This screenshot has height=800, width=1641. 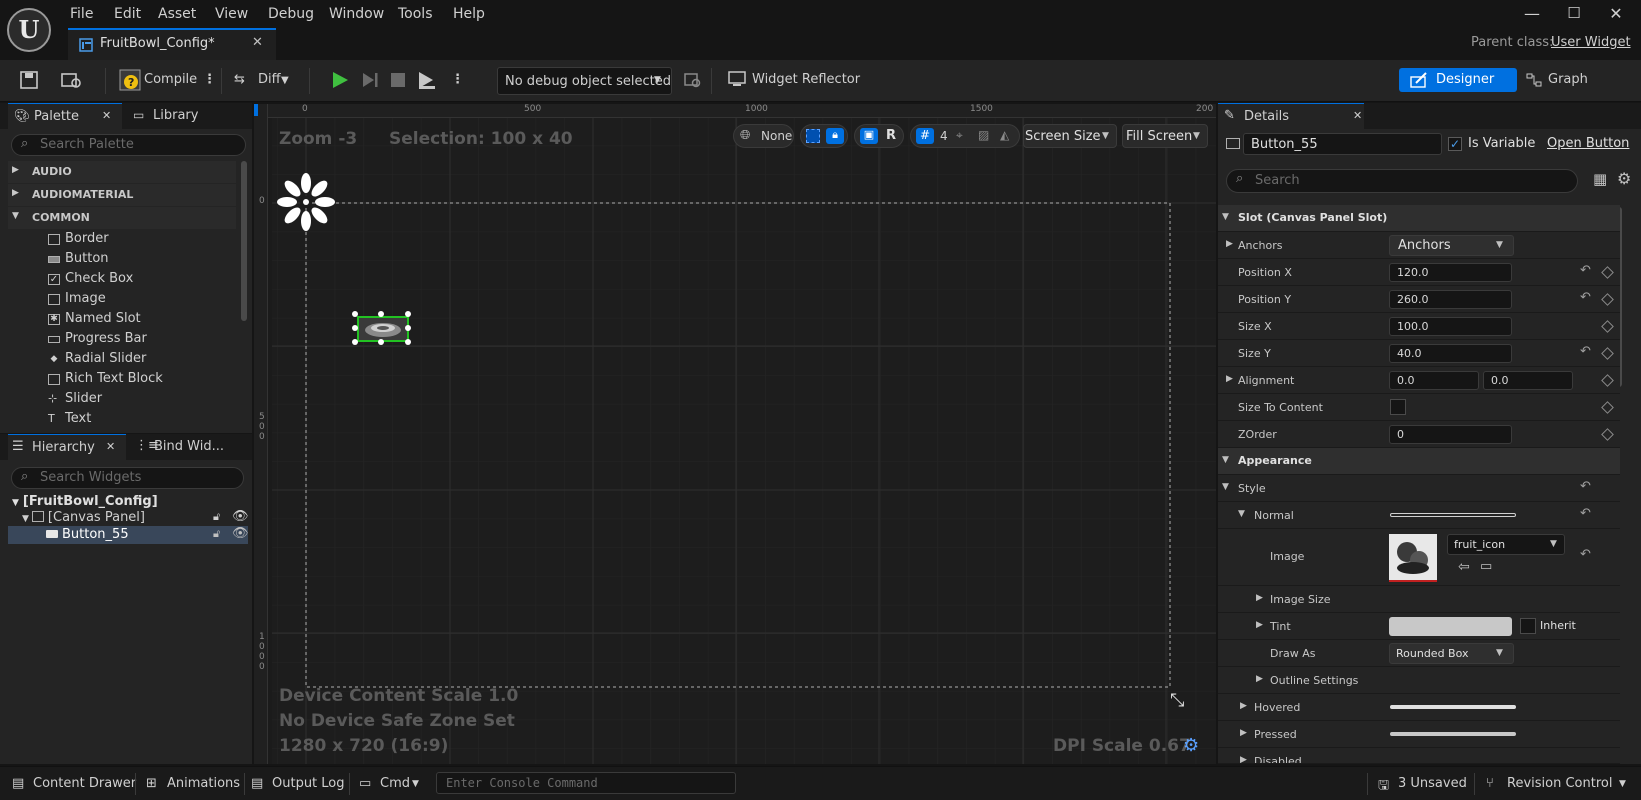 What do you see at coordinates (965, 136) in the screenshot?
I see `grid-snap-group: # 4 ⌖ ▨ ◭` at bounding box center [965, 136].